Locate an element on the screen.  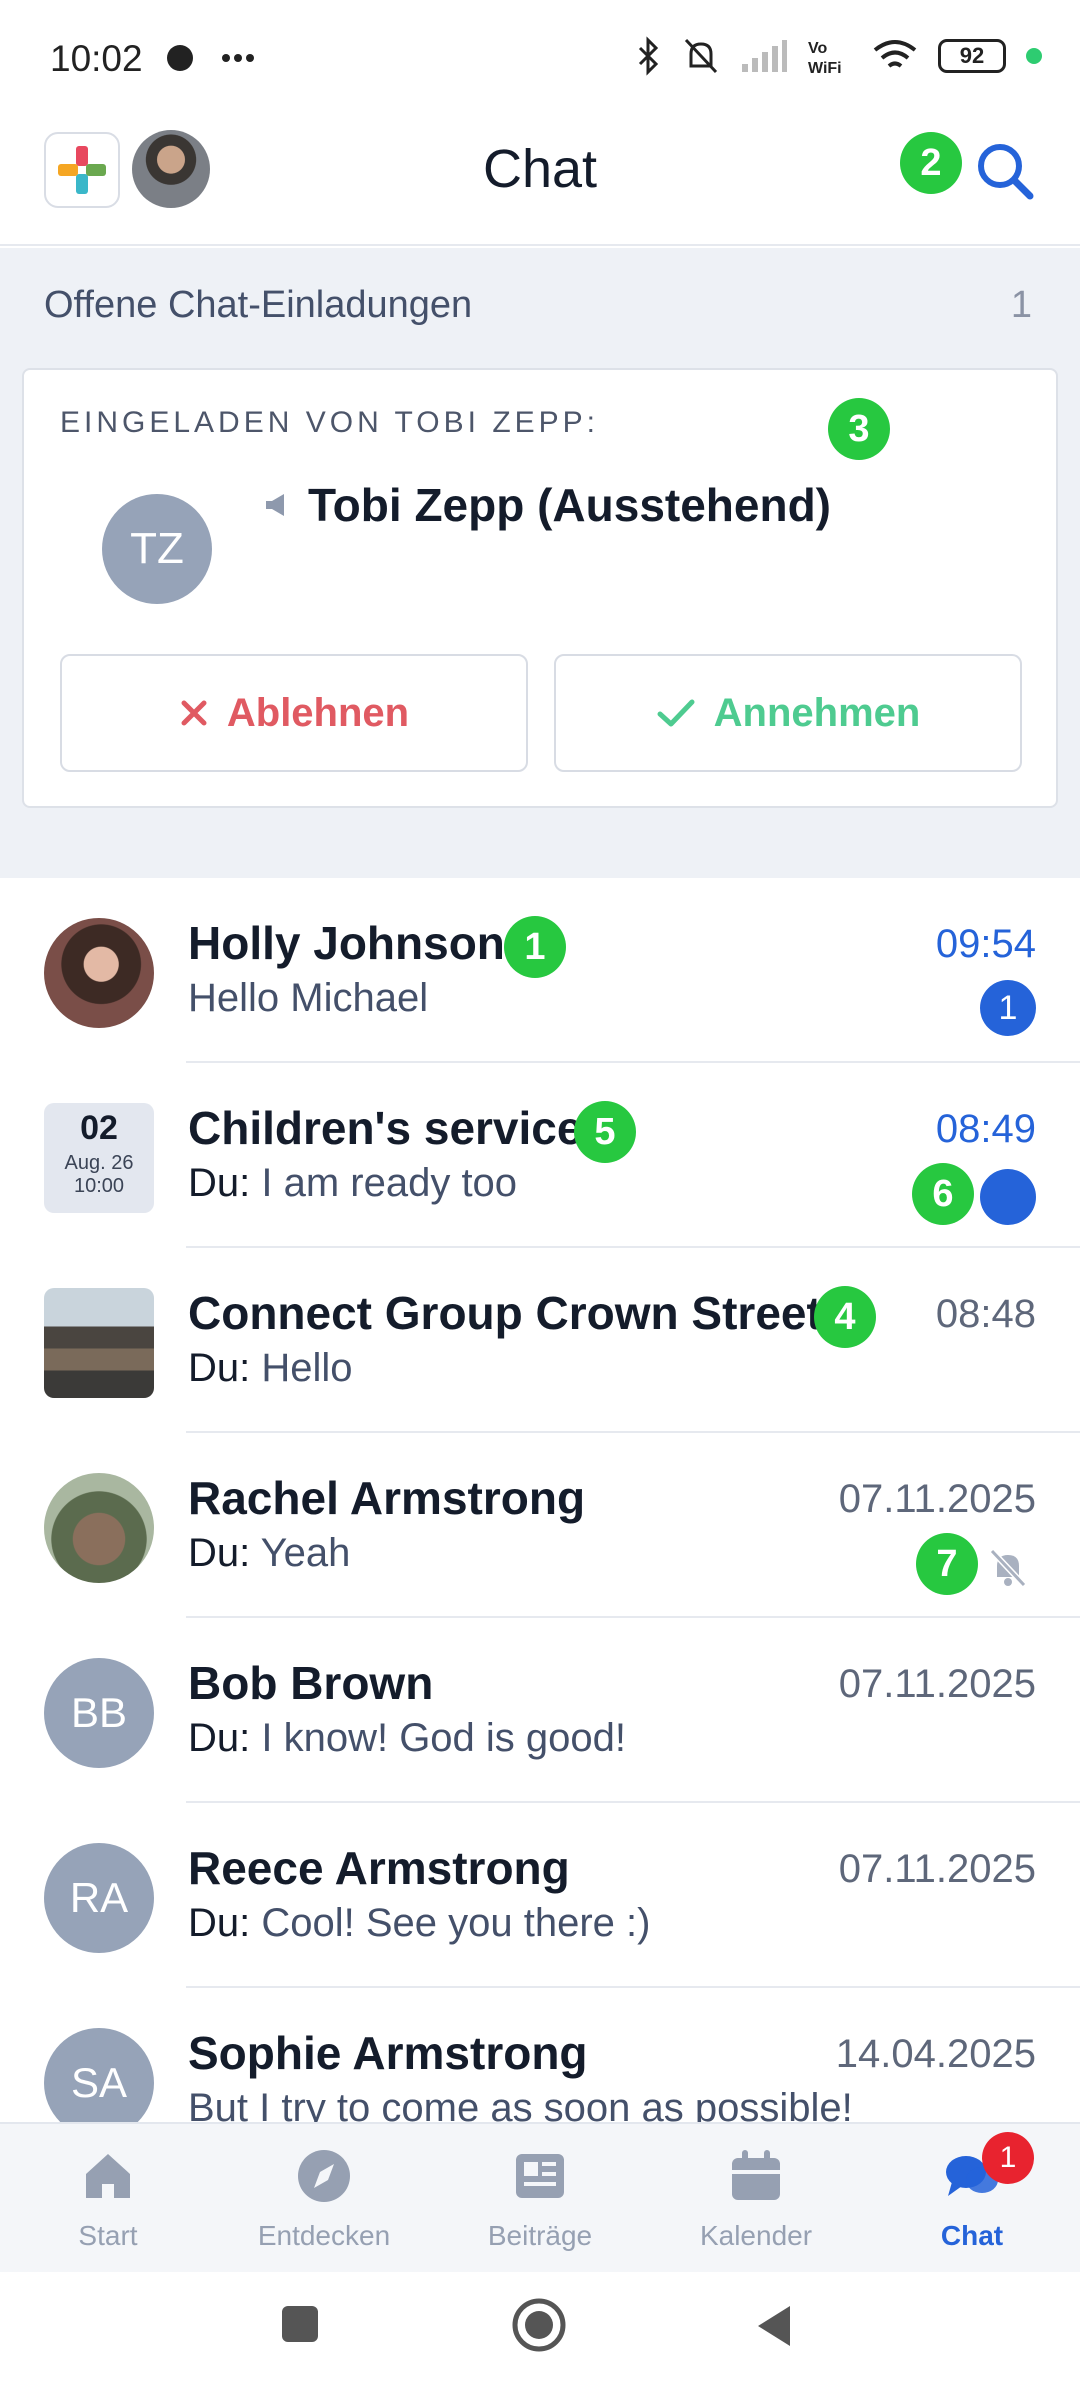
chat-name: Holly Johnson is located at coordinates (346, 943).